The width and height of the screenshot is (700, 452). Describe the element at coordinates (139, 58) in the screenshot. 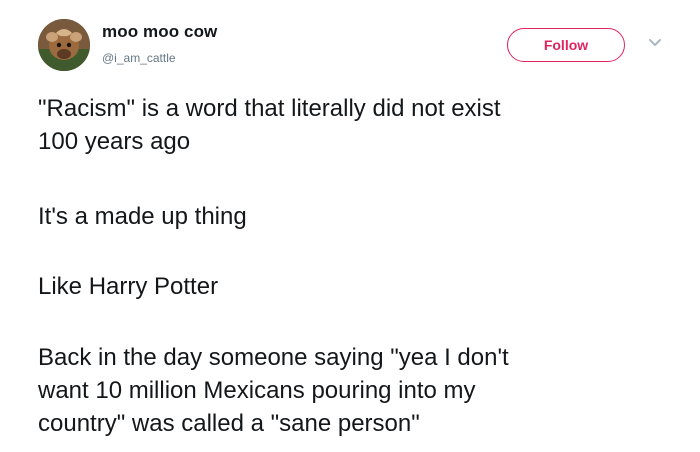

I see `user-handle: @i_am_cattle` at that location.